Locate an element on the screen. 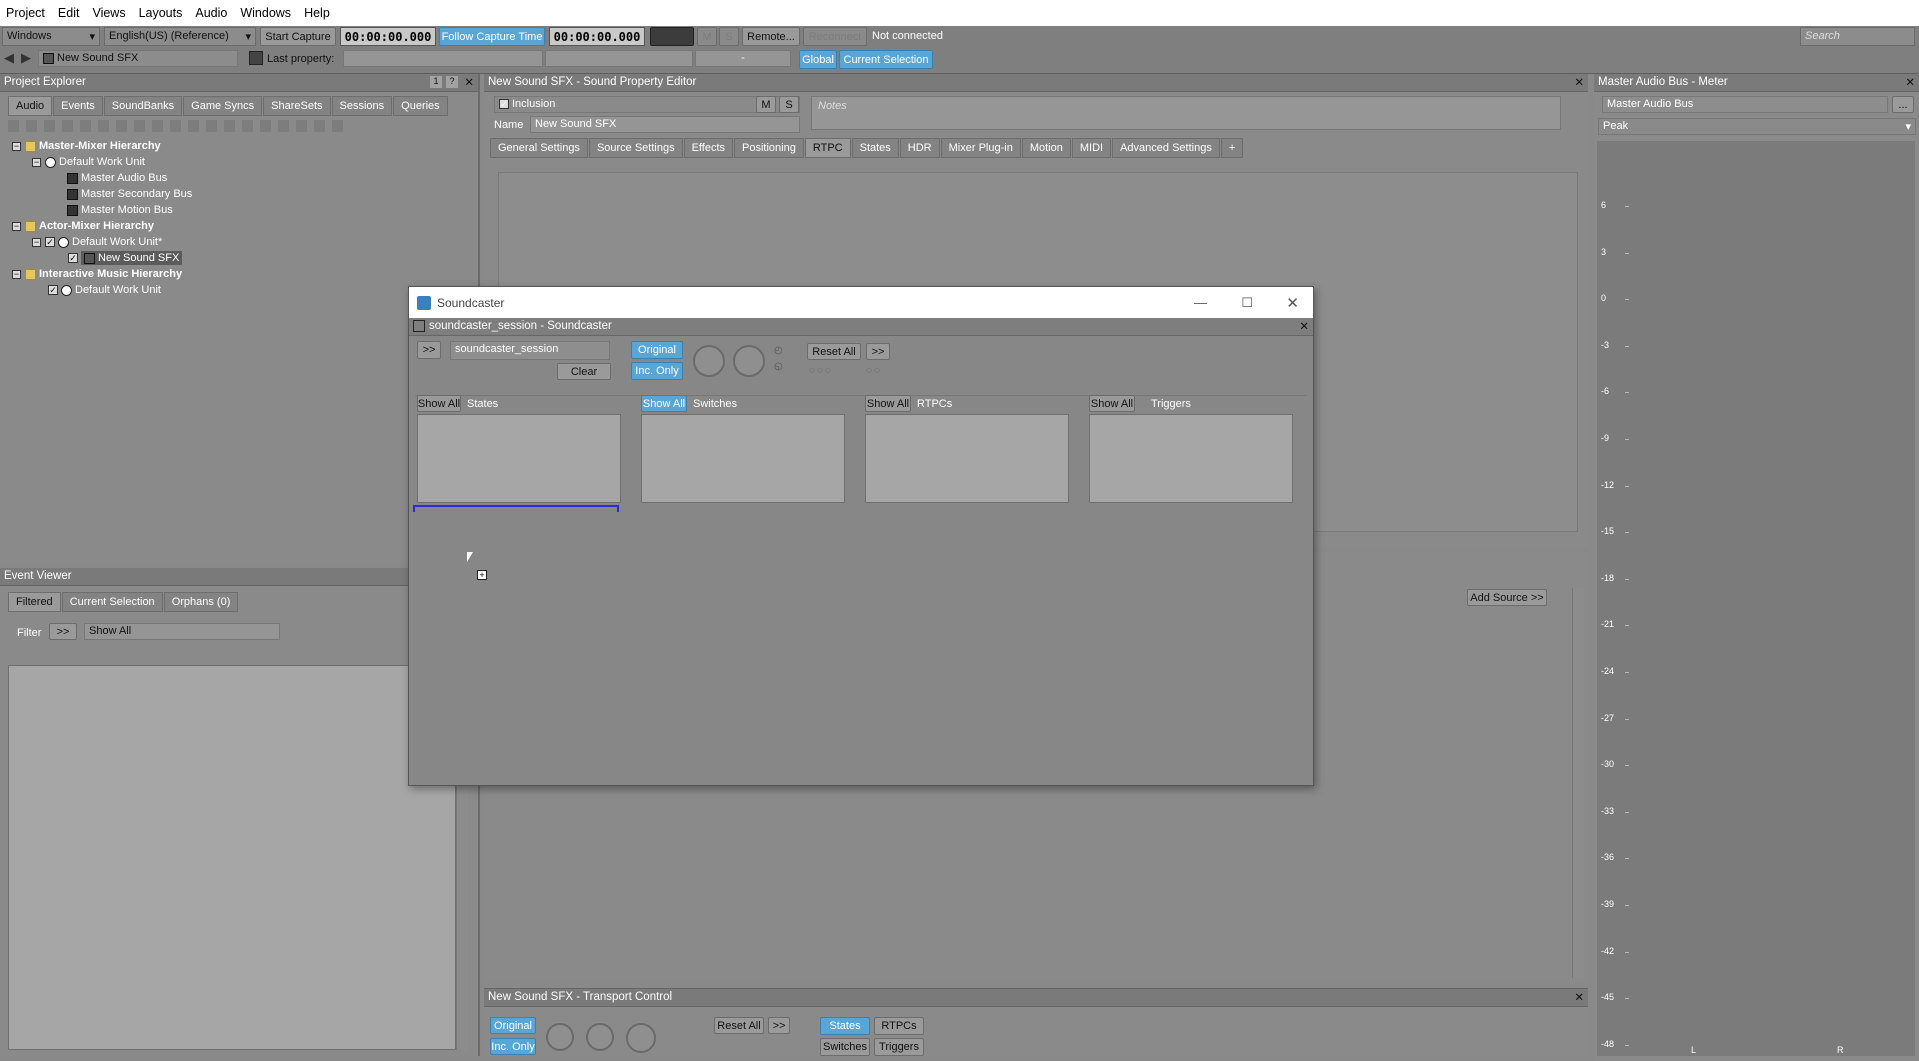  session-name-field: soundcaster_session is located at coordinates (530, 350).